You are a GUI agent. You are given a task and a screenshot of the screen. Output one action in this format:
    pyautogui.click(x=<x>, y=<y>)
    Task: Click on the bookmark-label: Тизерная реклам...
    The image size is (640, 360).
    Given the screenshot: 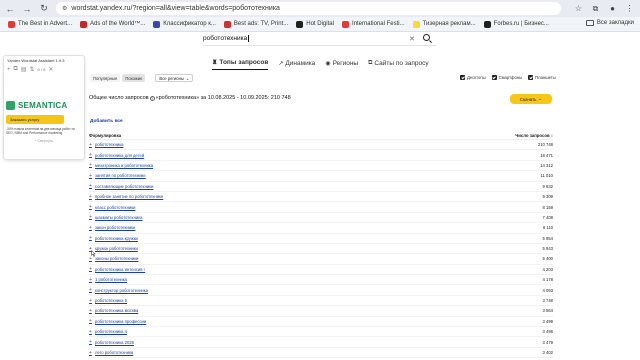 What is the action you would take?
    pyautogui.click(x=449, y=24)
    